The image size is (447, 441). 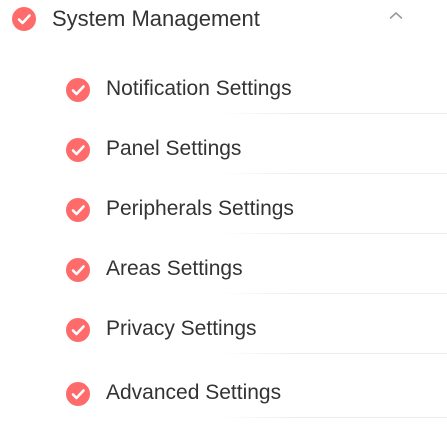 I want to click on list-item-peripherals-settings: Peripherals Settings, so click(x=223, y=208).